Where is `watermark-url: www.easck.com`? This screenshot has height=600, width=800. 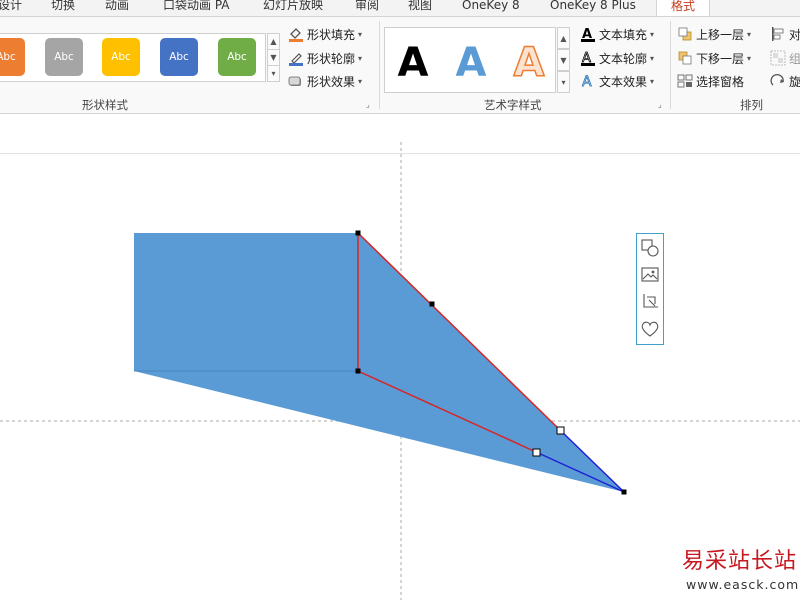
watermark-url: www.easck.com is located at coordinates (743, 584).